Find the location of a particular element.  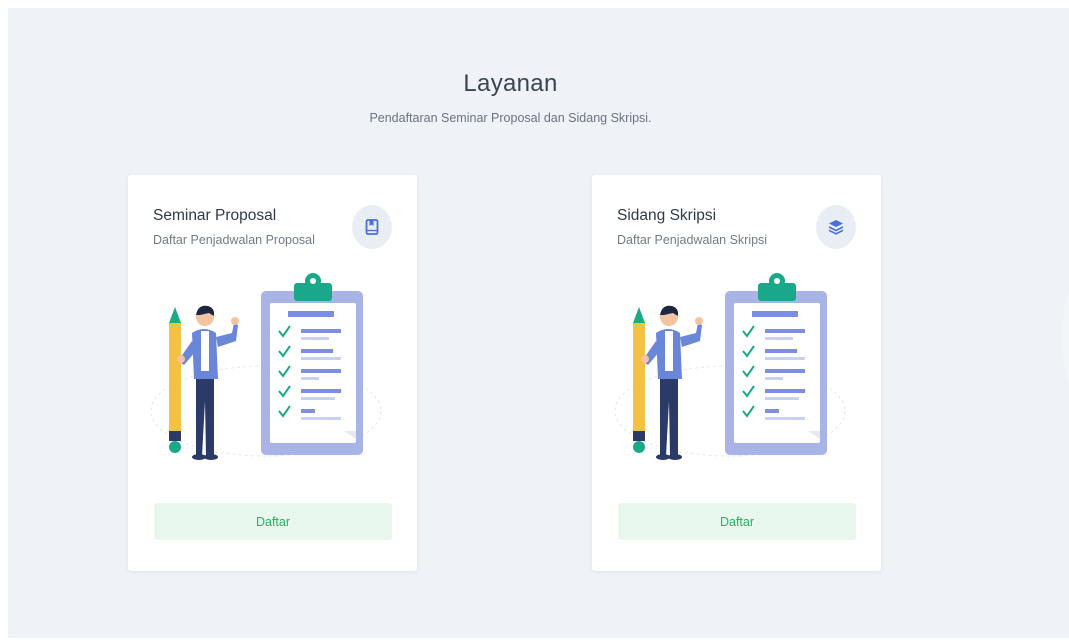

book-icon is located at coordinates (372, 227).